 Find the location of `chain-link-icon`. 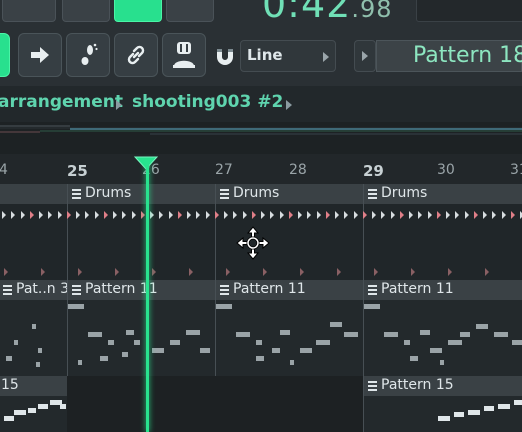

chain-link-icon is located at coordinates (136, 55).